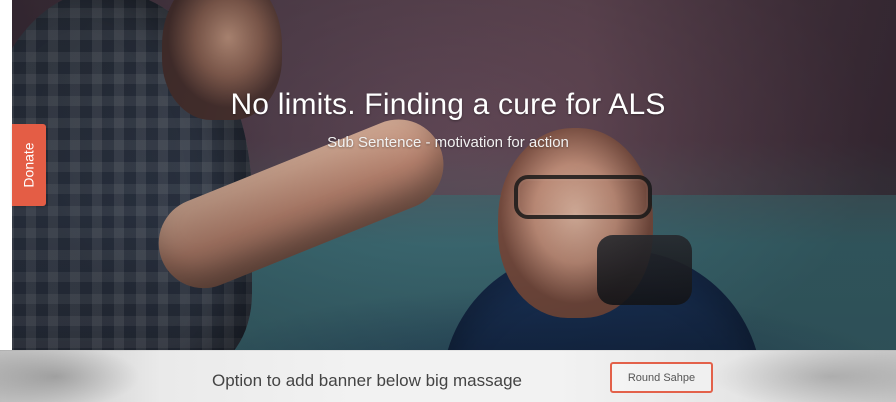 This screenshot has height=402, width=896. What do you see at coordinates (448, 142) in the screenshot?
I see `hero-subheadline: Sub Sentence - motivation for action` at bounding box center [448, 142].